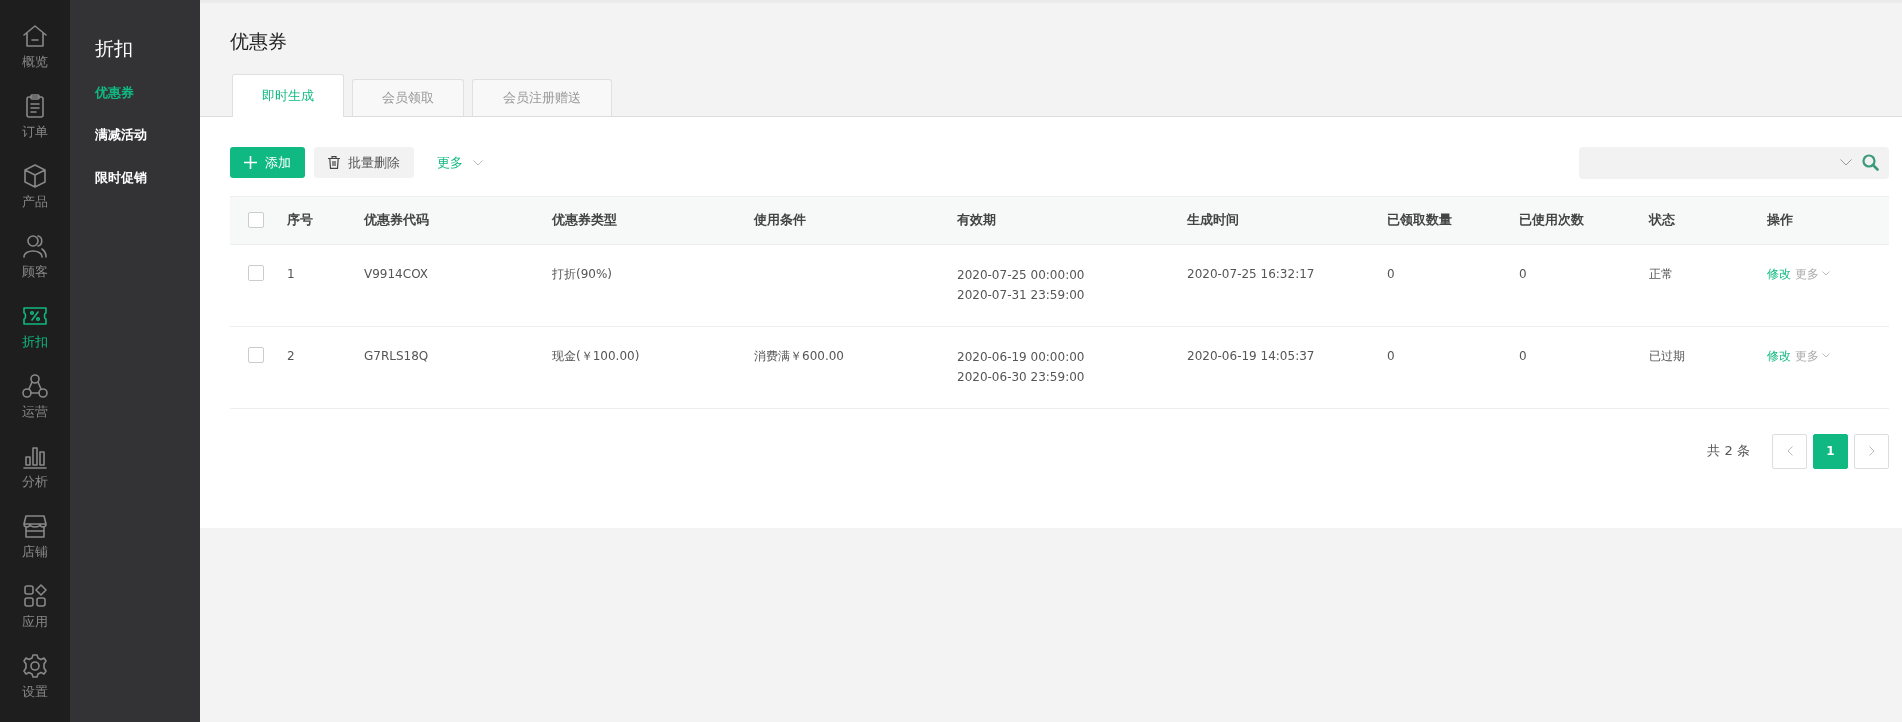  What do you see at coordinates (35, 176) in the screenshot?
I see `cube-icon` at bounding box center [35, 176].